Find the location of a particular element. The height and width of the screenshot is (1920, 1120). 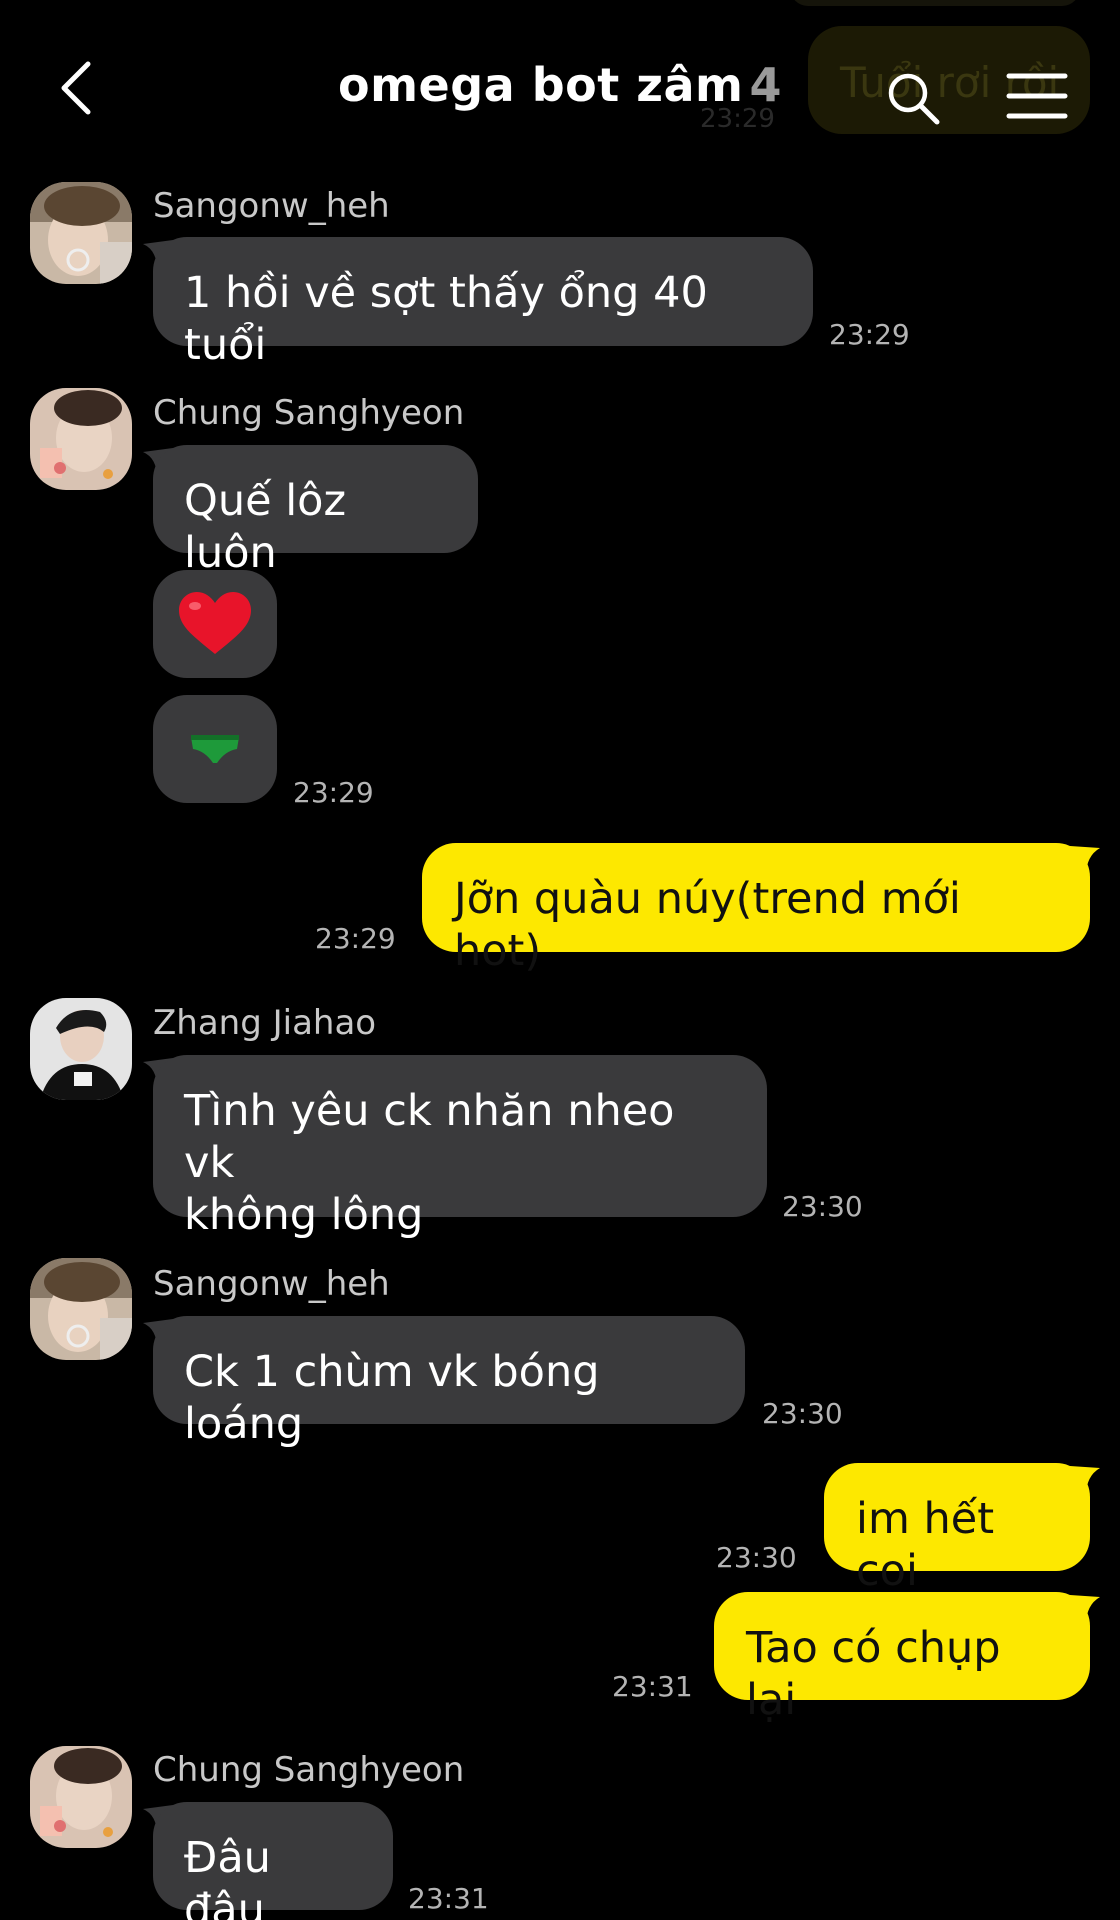

menu-button is located at coordinates (1037, 97).